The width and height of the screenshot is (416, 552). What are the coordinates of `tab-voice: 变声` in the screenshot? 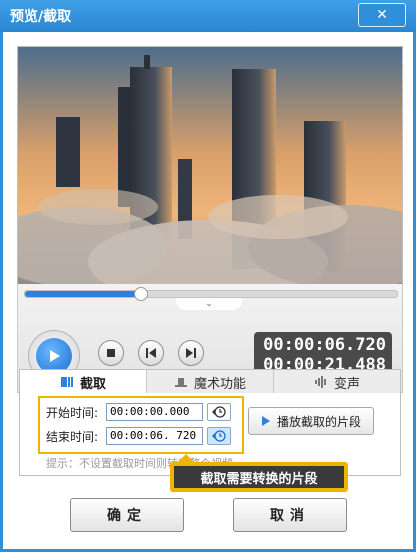 It's located at (337, 382).